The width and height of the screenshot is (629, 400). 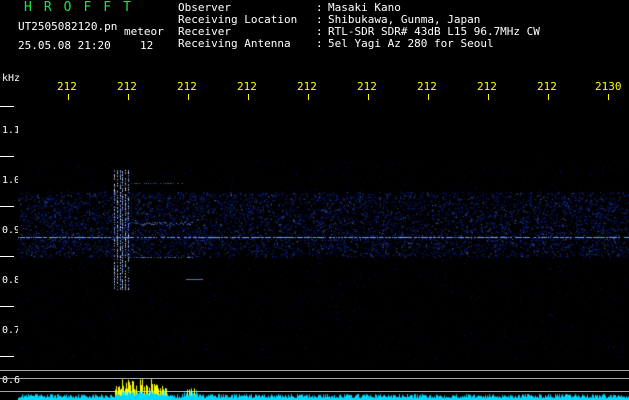 I want to click on datetime: 25.05.08 21:20, so click(x=64, y=45).